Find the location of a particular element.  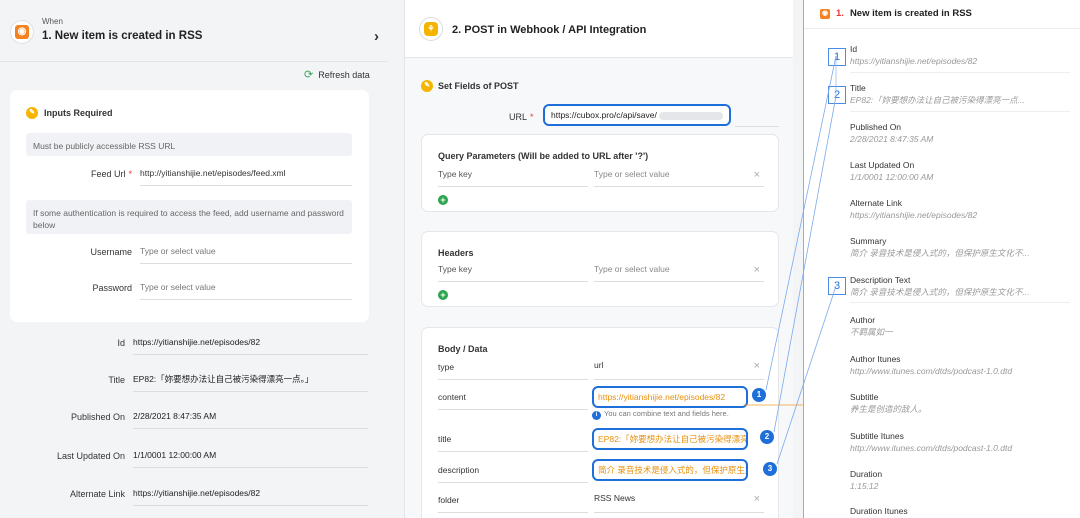

trigger-header: ◉ When 1. New item is created in RSS › is located at coordinates (194, 31).